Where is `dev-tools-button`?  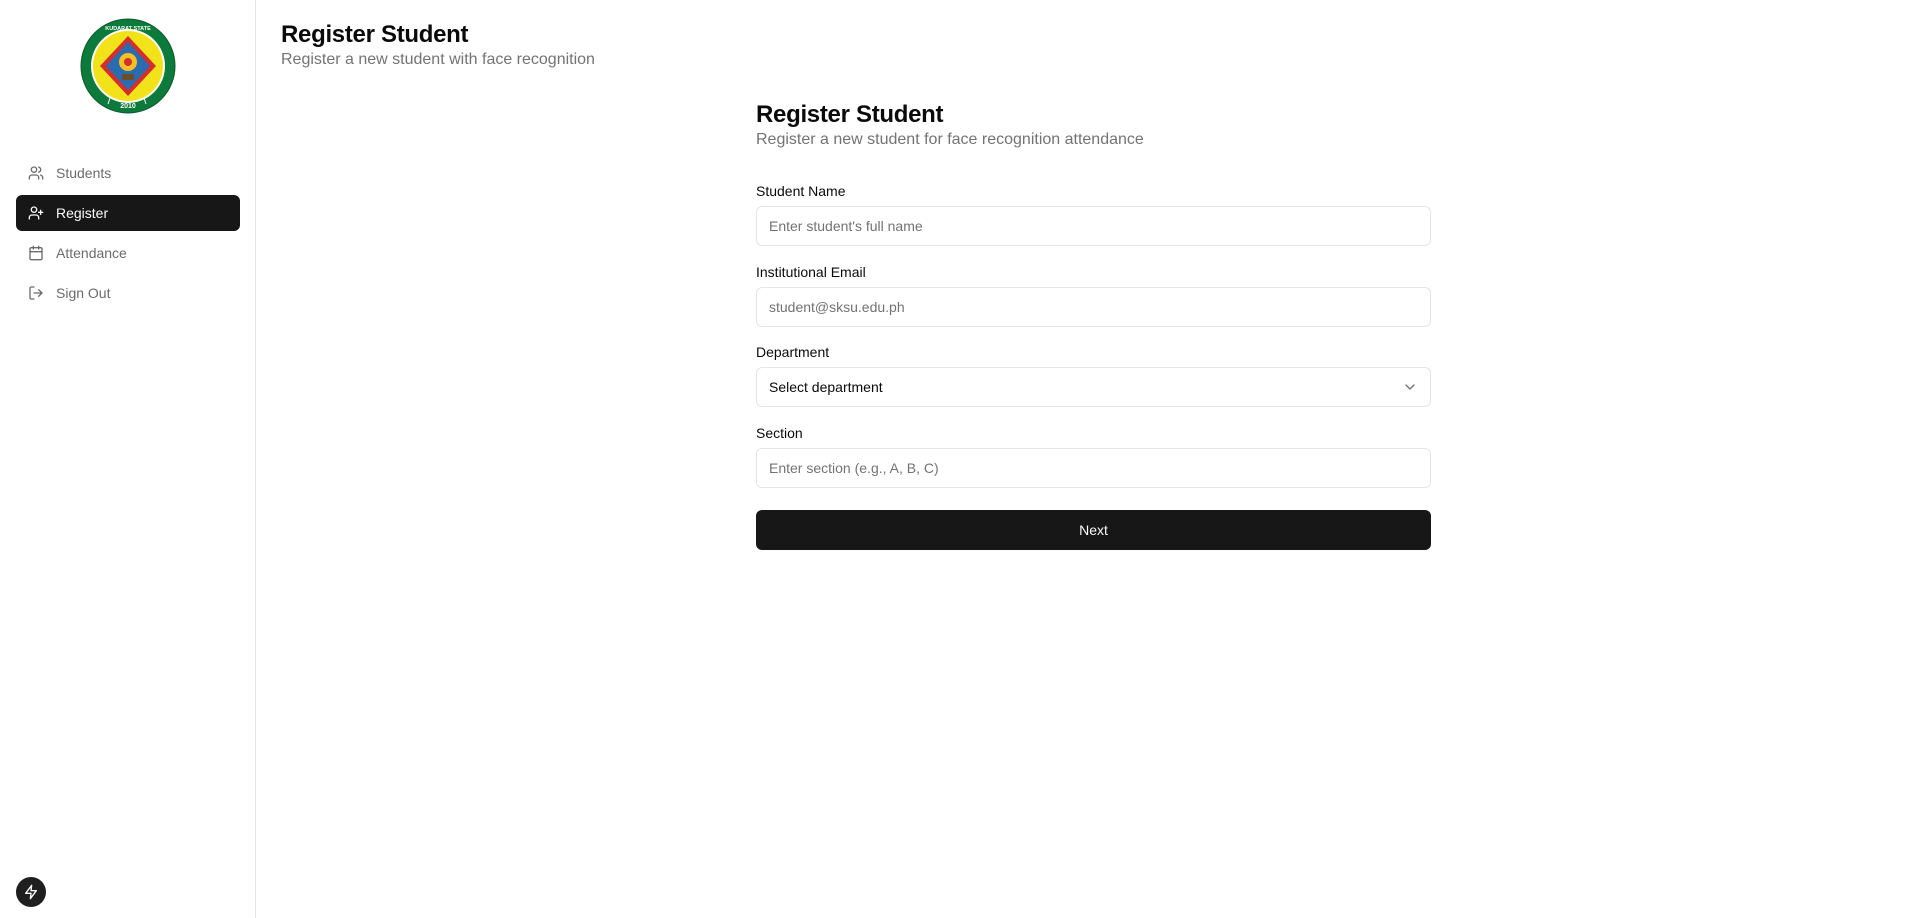 dev-tools-button is located at coordinates (31, 892).